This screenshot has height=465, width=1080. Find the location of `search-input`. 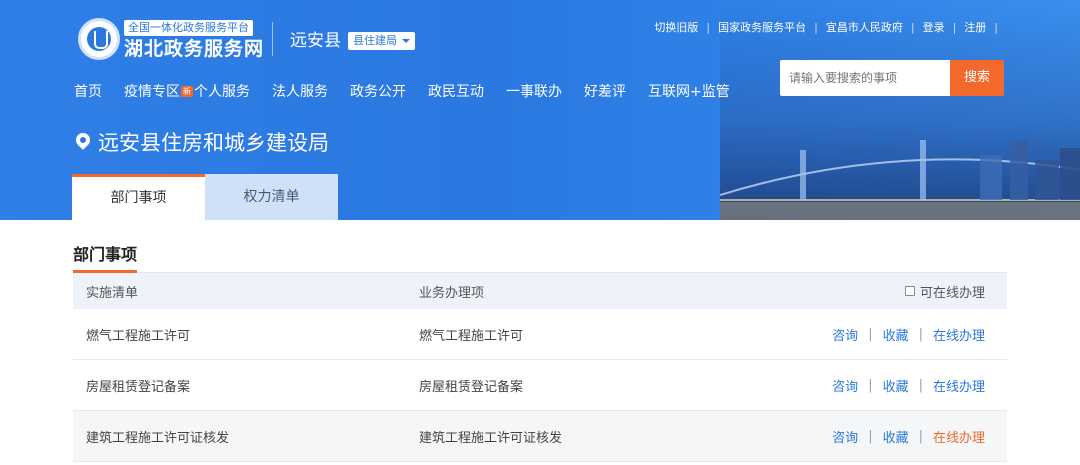

search-input is located at coordinates (865, 78).